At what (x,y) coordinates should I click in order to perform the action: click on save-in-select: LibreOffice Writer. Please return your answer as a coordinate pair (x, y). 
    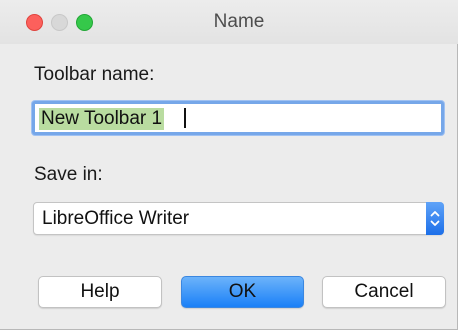
    Looking at the image, I should click on (238, 218).